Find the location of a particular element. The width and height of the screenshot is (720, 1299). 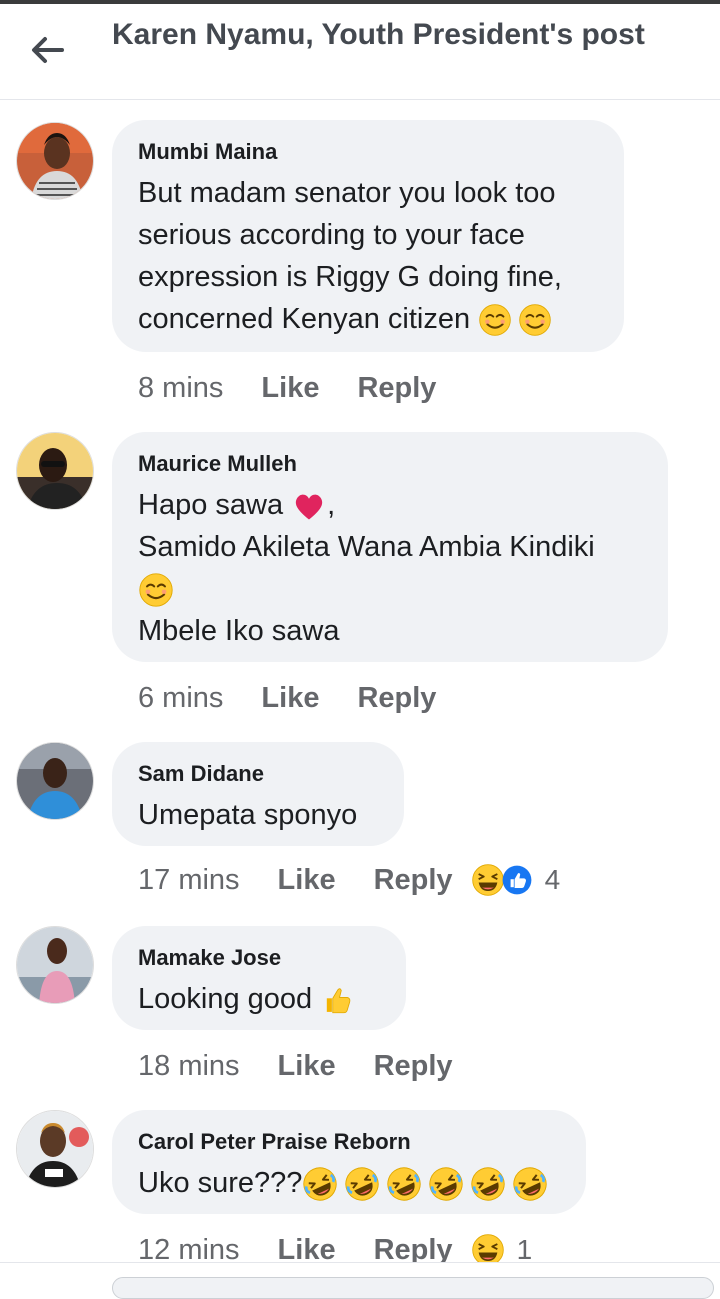

comment-text: Looking good is located at coordinates (258, 999).